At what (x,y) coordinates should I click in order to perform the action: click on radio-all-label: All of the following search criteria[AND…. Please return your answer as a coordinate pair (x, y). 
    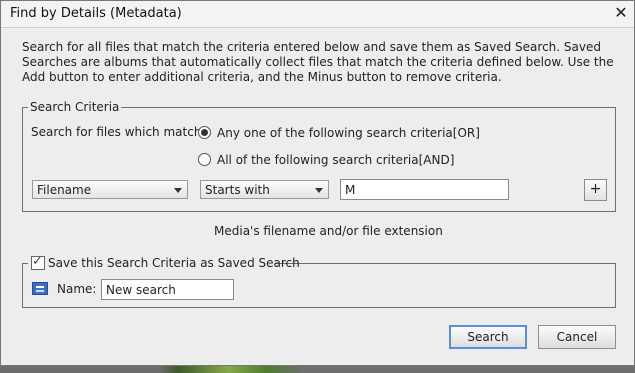
    Looking at the image, I should click on (335, 160).